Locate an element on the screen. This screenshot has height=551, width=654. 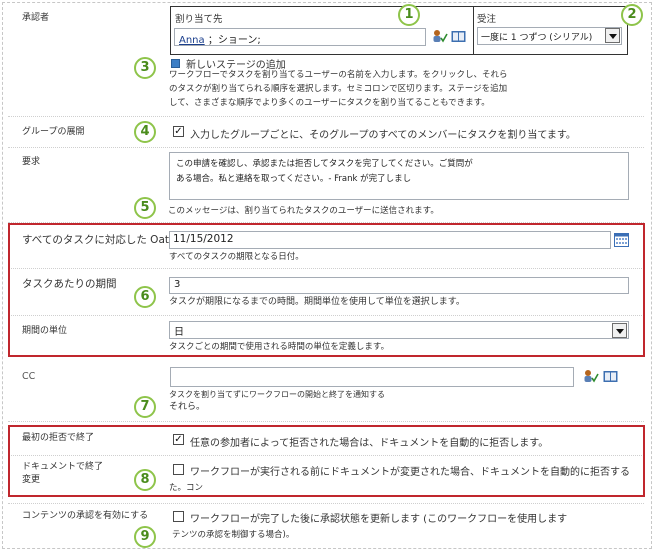
assign-to-input: Anna ；ショーン; is located at coordinates (300, 37).